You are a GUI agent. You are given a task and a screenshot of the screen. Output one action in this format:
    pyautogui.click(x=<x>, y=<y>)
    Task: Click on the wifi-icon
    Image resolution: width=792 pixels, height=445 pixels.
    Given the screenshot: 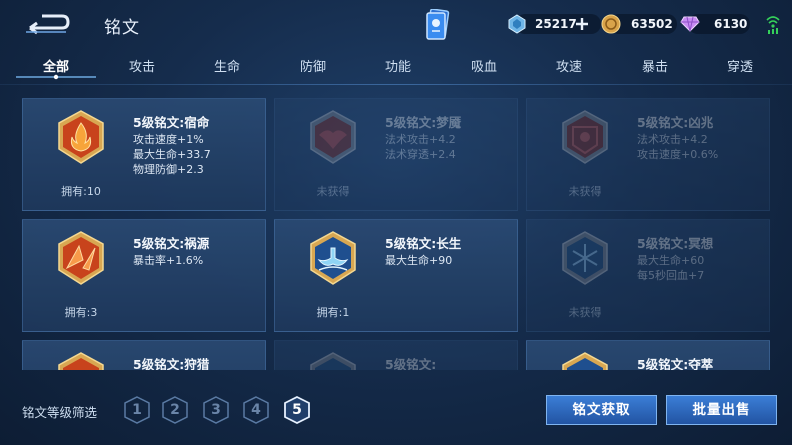 What is the action you would take?
    pyautogui.click(x=773, y=25)
    